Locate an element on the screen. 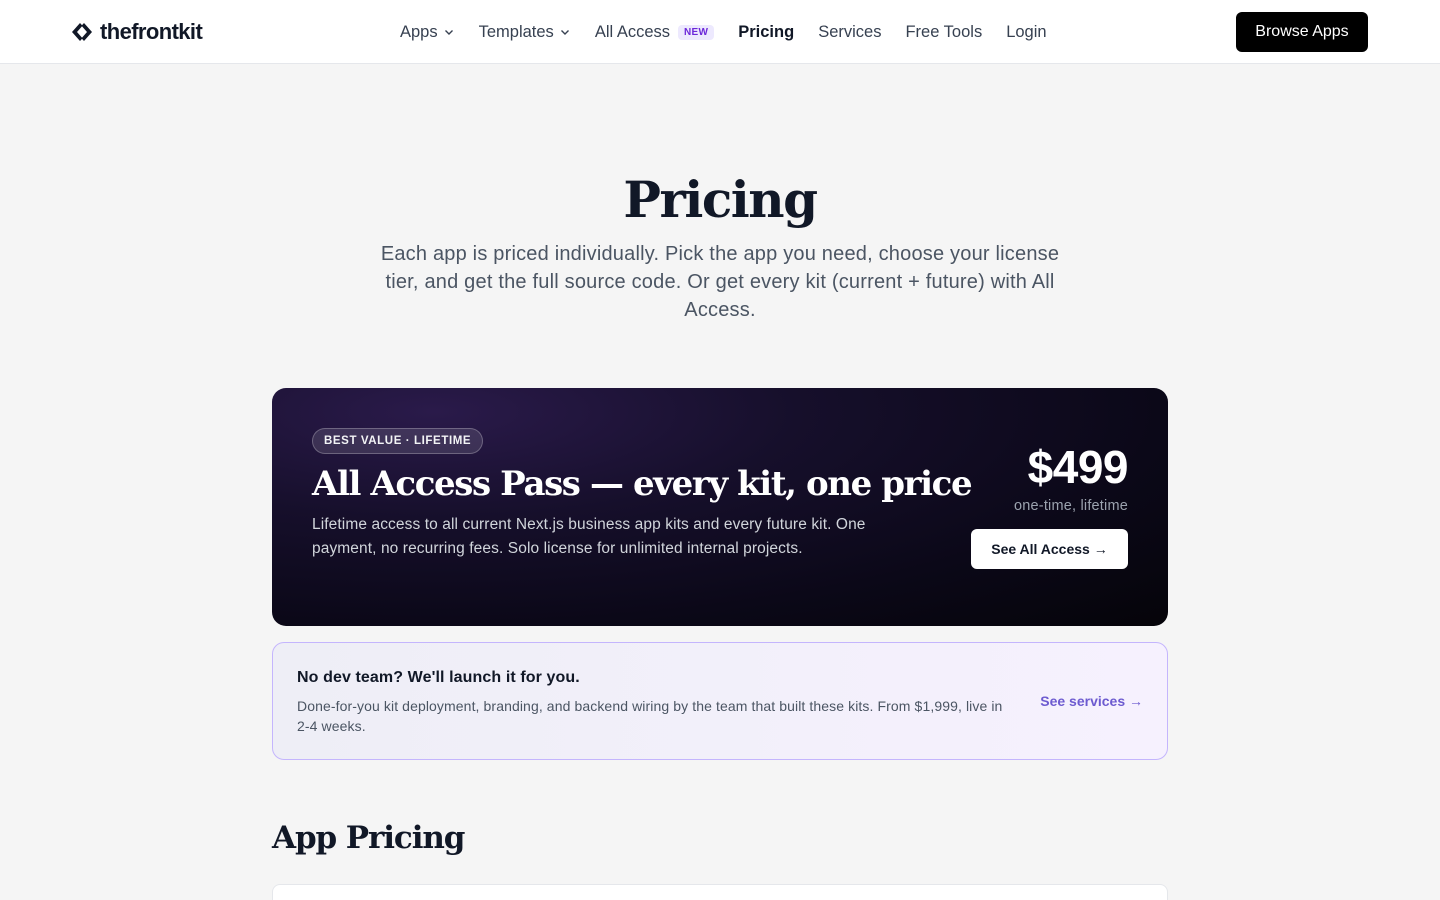 The image size is (1440, 900). nav-item-all-access: All Access NEW is located at coordinates (654, 32).